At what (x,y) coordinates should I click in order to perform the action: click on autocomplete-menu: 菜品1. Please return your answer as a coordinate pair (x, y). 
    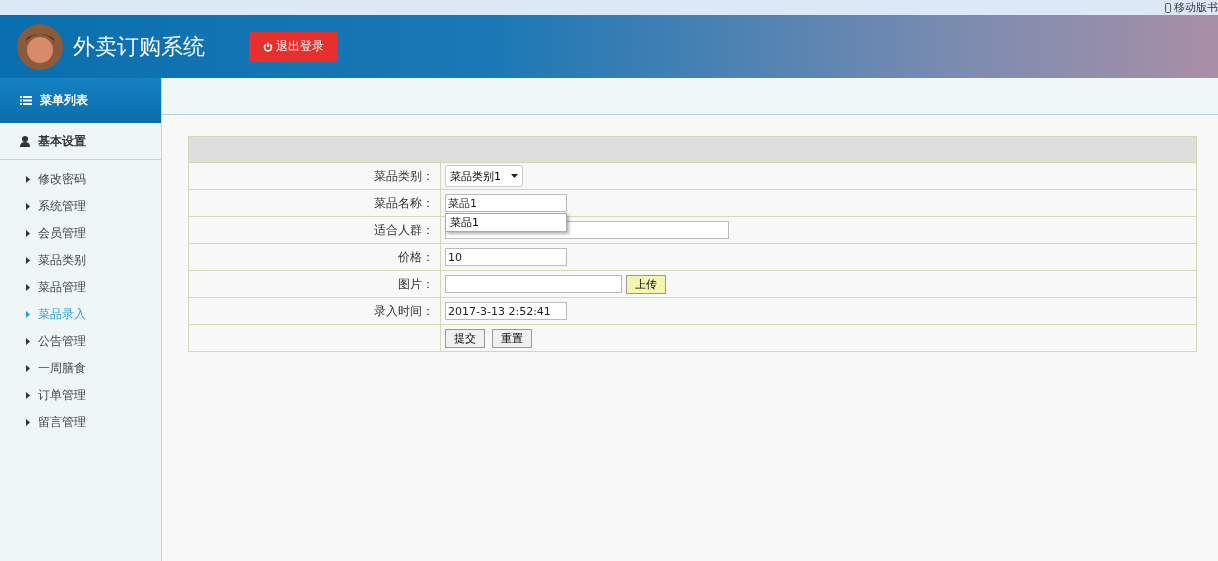
    Looking at the image, I should click on (506, 222).